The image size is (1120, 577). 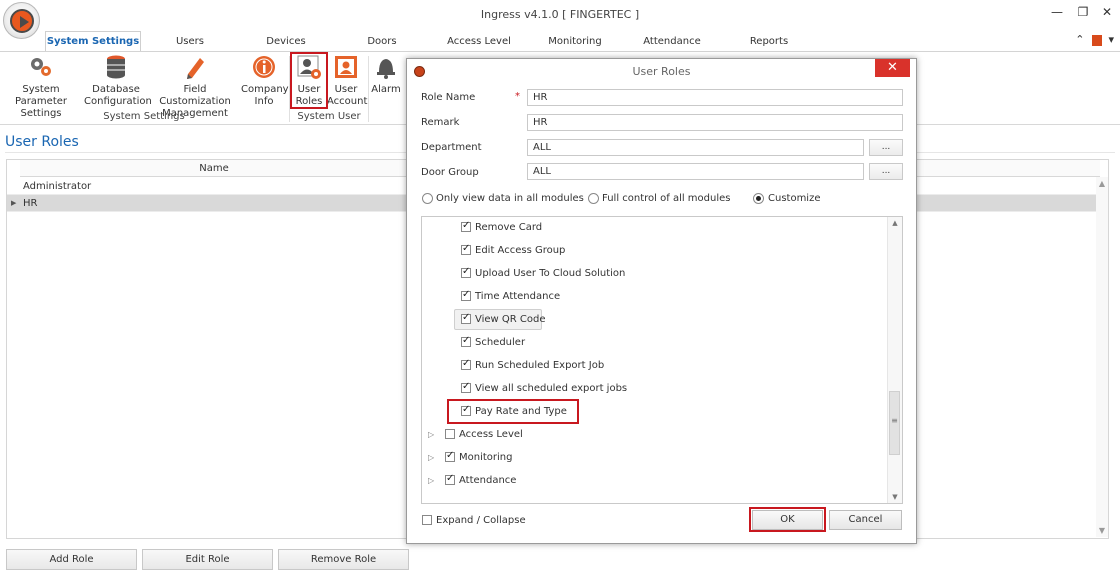 What do you see at coordinates (715, 122) in the screenshot?
I see `remark-field: HR` at bounding box center [715, 122].